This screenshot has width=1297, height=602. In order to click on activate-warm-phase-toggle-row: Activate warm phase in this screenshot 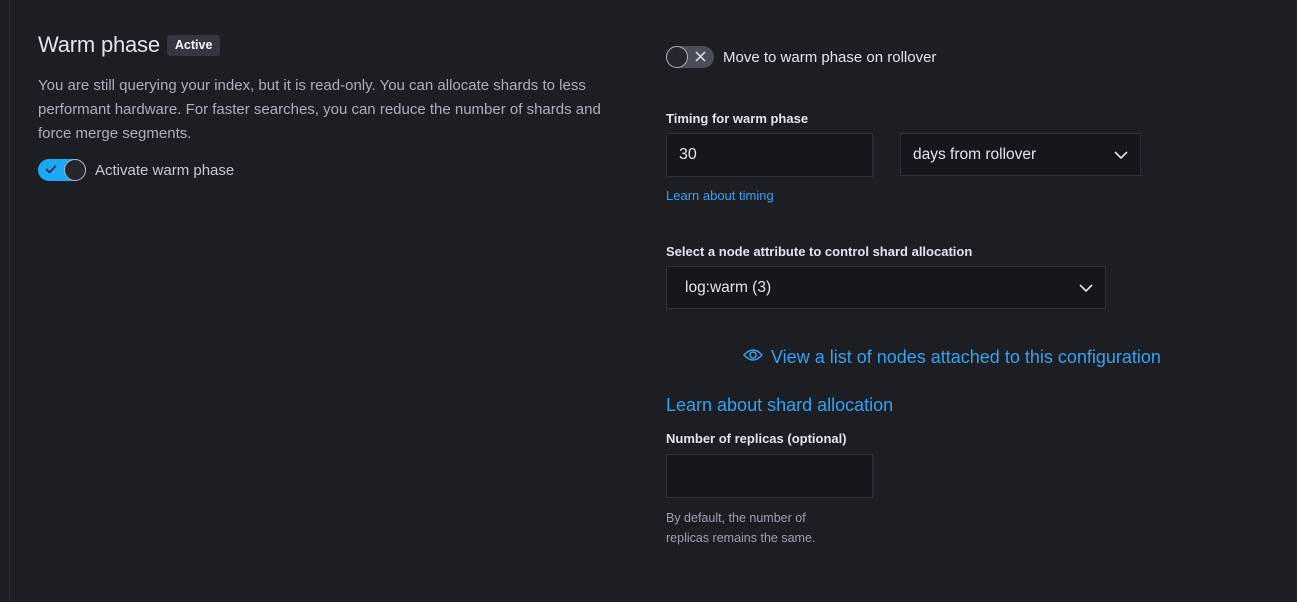, I will do `click(338, 170)`.